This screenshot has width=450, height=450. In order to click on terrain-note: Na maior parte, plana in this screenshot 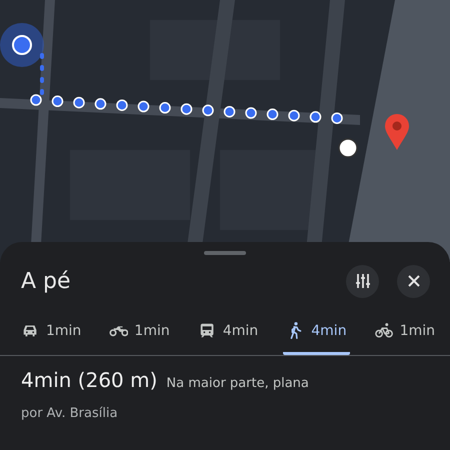, I will do `click(237, 383)`.